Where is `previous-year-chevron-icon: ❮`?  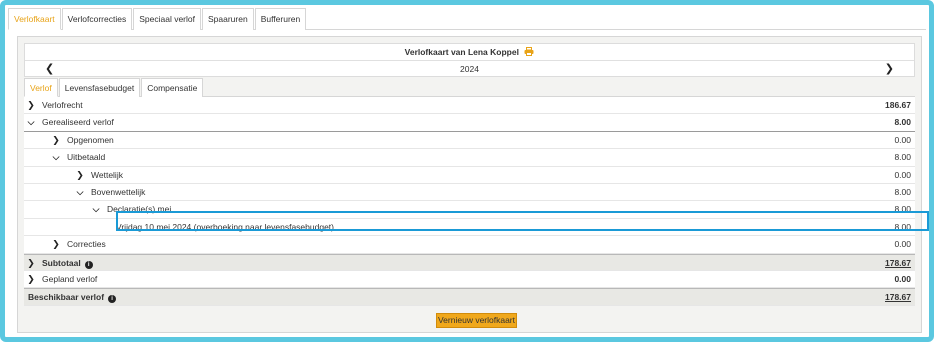 previous-year-chevron-icon: ❮ is located at coordinates (49, 69).